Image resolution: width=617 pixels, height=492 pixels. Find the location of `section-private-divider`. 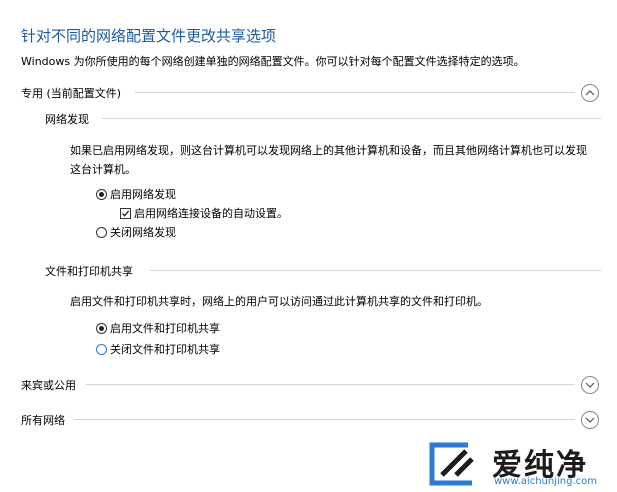

section-private-divider is located at coordinates (355, 92).